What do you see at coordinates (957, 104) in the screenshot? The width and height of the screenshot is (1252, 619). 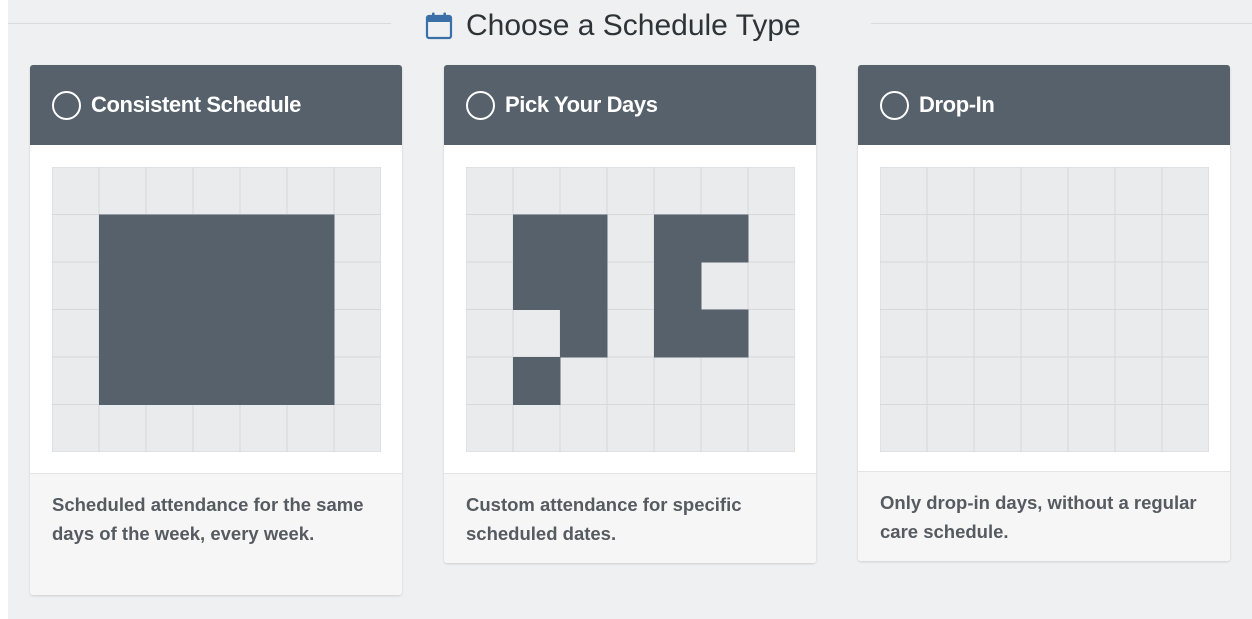 I see `card-title: Drop-In` at bounding box center [957, 104].